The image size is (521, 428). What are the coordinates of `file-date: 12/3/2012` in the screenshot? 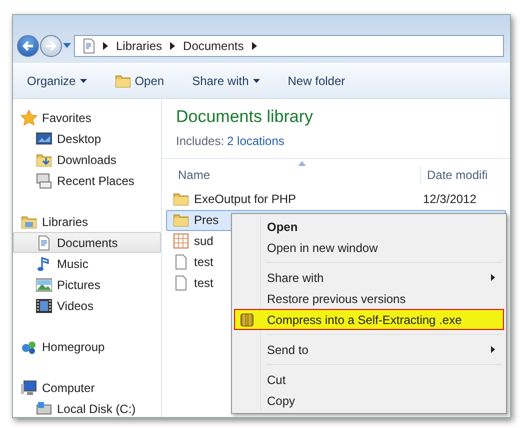 It's located at (450, 199).